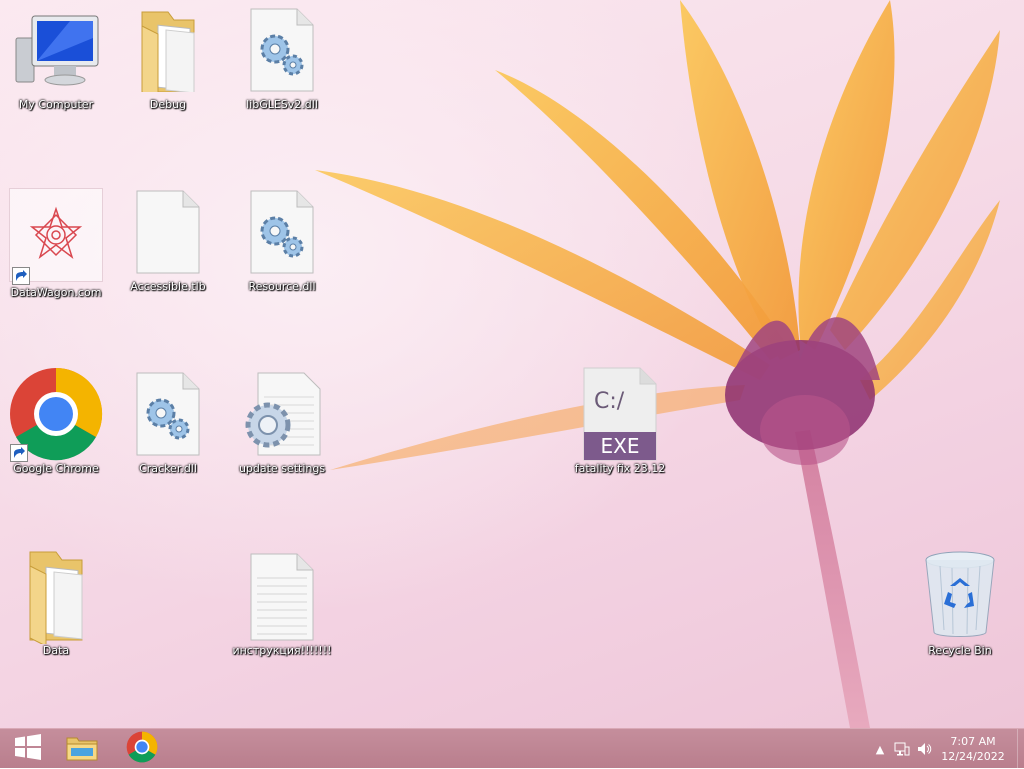 Image resolution: width=1024 pixels, height=769 pixels. What do you see at coordinates (1020, 749) in the screenshot?
I see `show-desktop-button` at bounding box center [1020, 749].